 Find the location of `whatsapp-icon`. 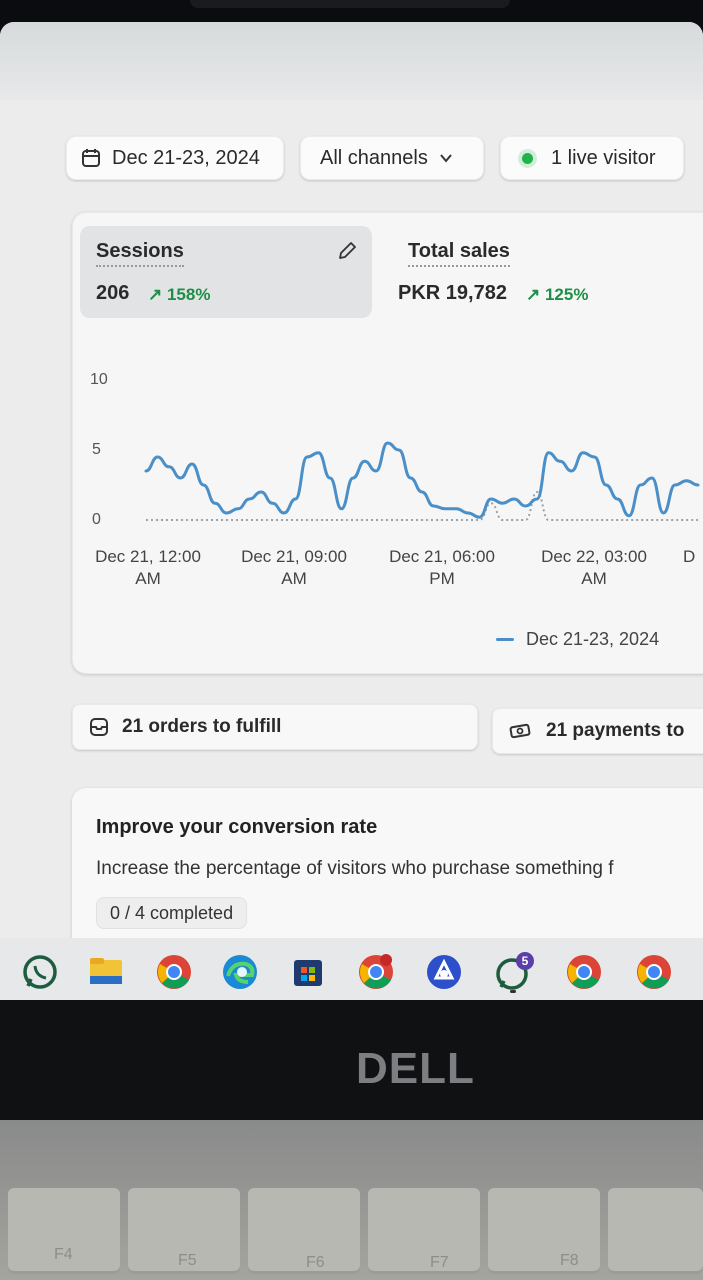

whatsapp-icon is located at coordinates (40, 972).